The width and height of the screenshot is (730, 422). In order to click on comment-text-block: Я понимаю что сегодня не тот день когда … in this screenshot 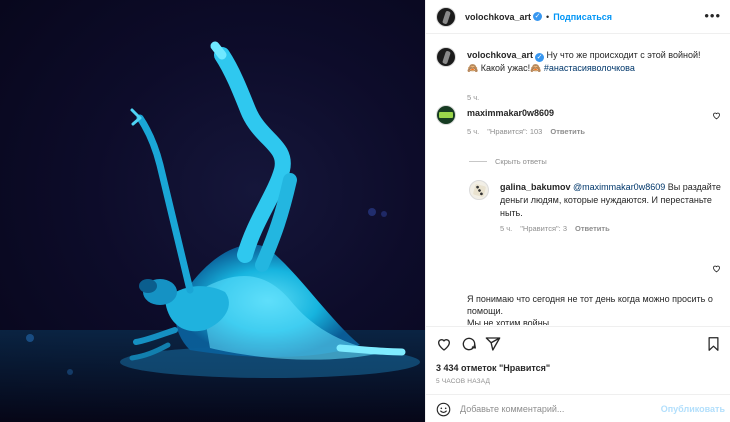, I will do `click(594, 309)`.